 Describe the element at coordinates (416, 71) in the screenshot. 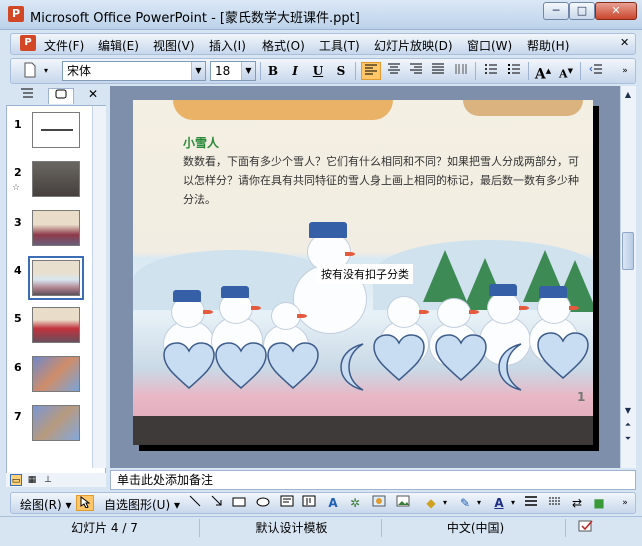

I see `align-right-icon` at that location.